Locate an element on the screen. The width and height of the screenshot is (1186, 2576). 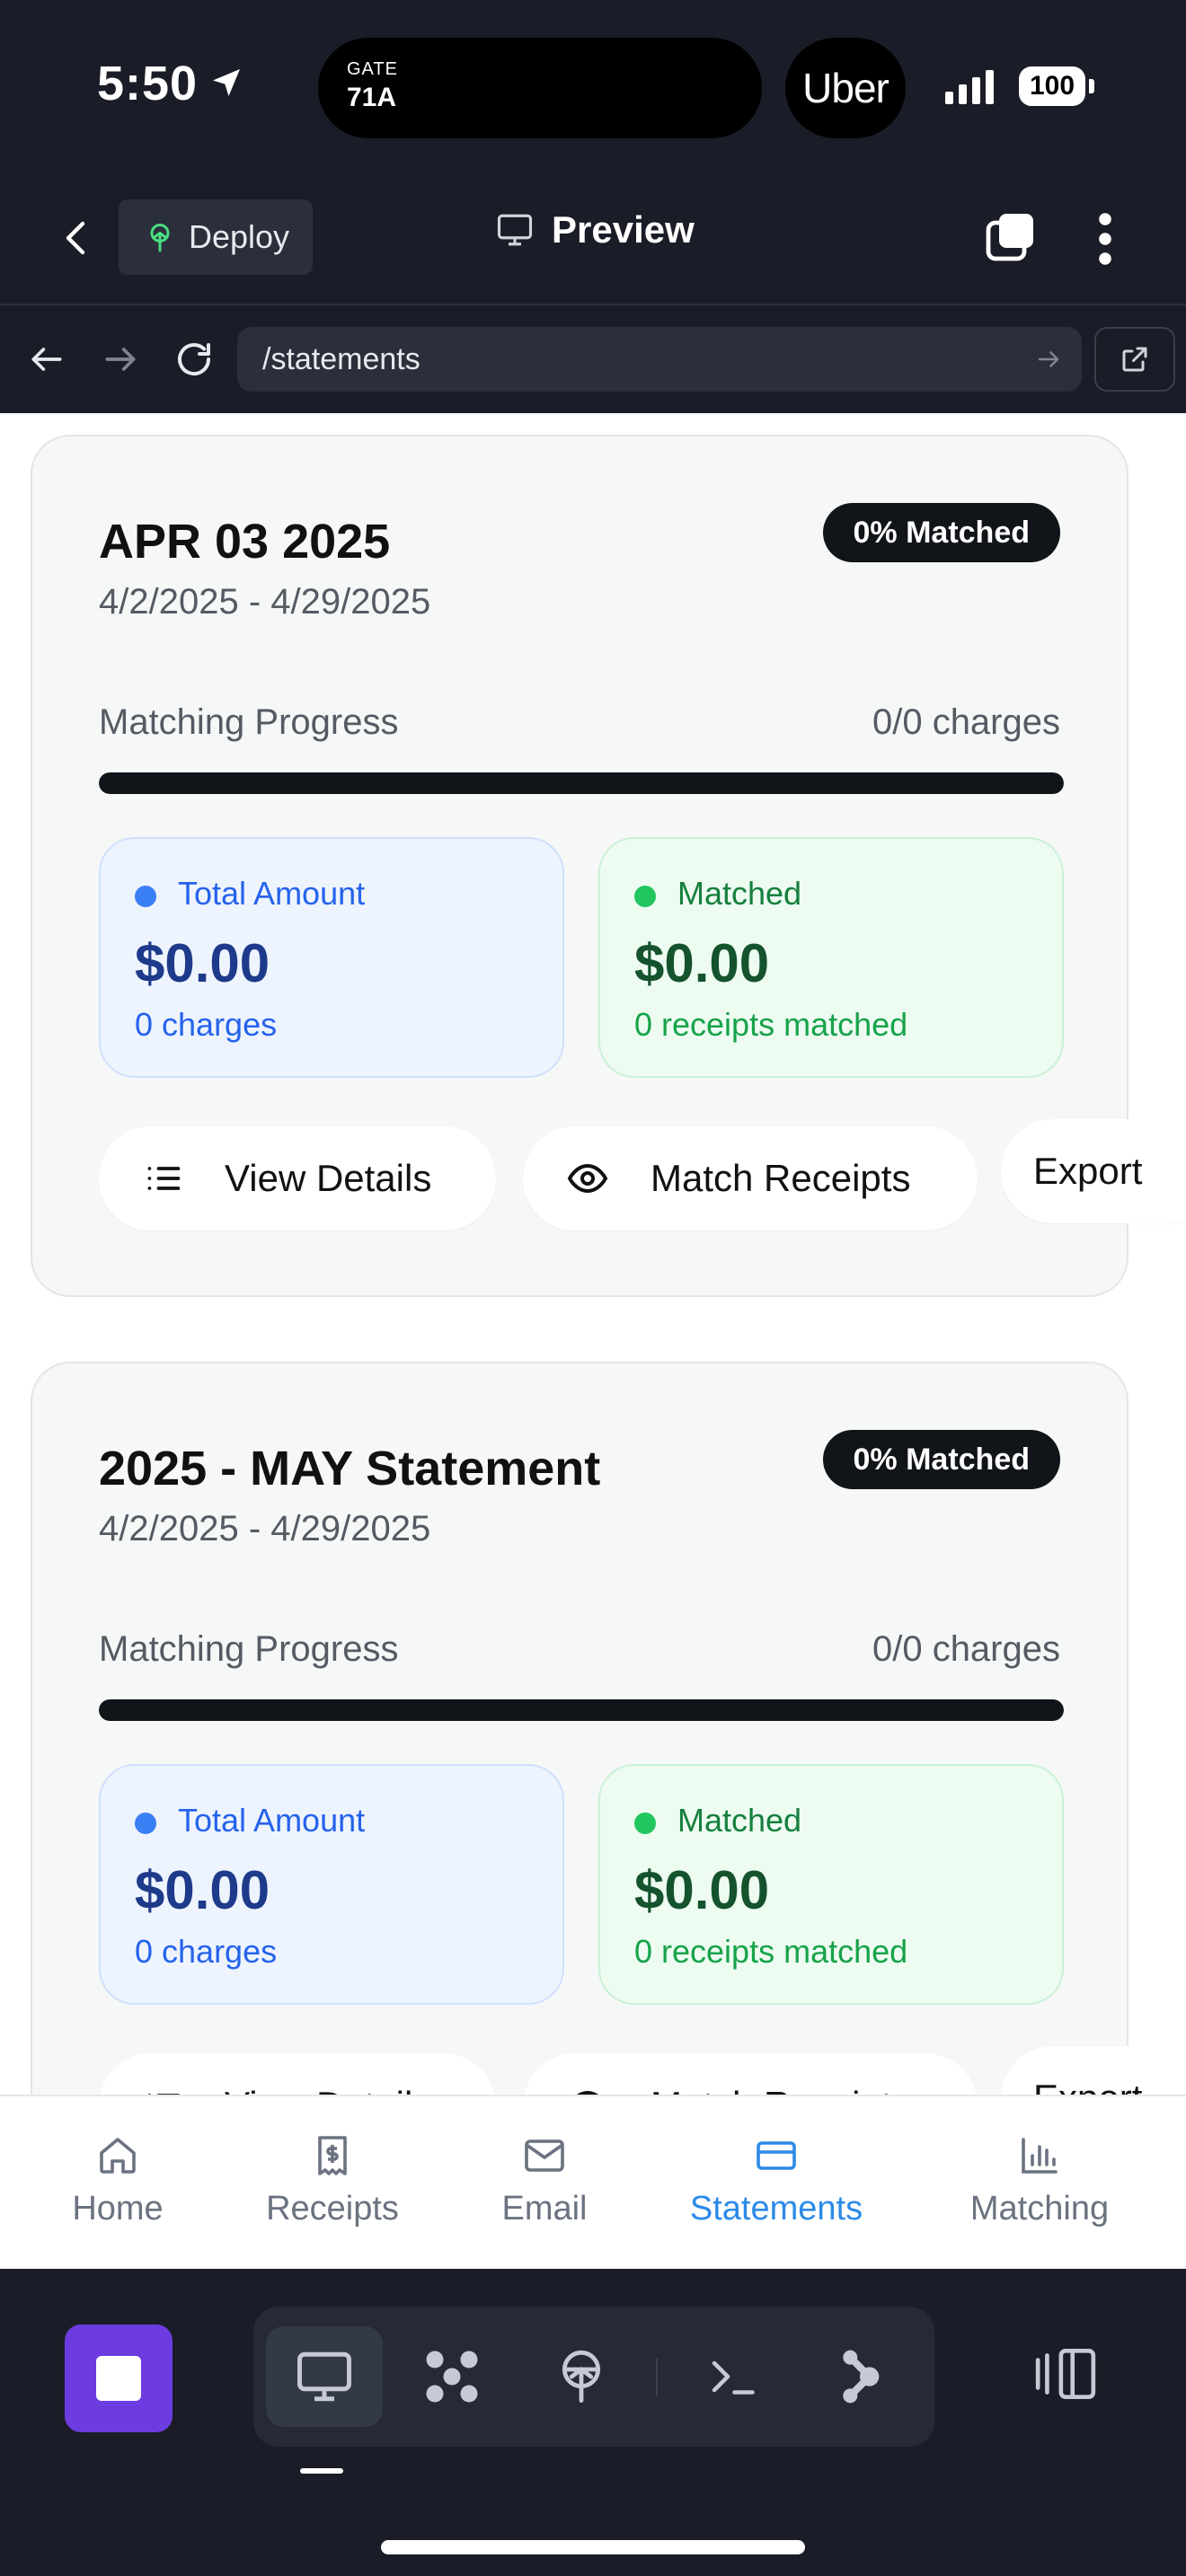
arrow-left-icon is located at coordinates (46, 359).